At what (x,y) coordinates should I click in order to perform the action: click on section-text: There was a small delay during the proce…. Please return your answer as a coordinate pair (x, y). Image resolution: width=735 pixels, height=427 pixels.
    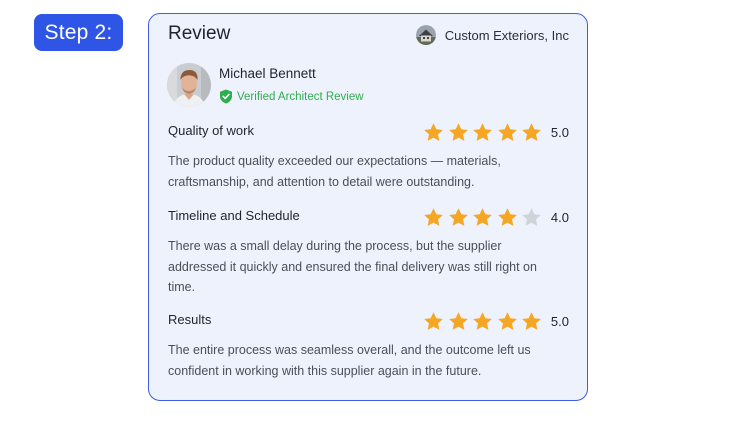
    Looking at the image, I should click on (352, 266).